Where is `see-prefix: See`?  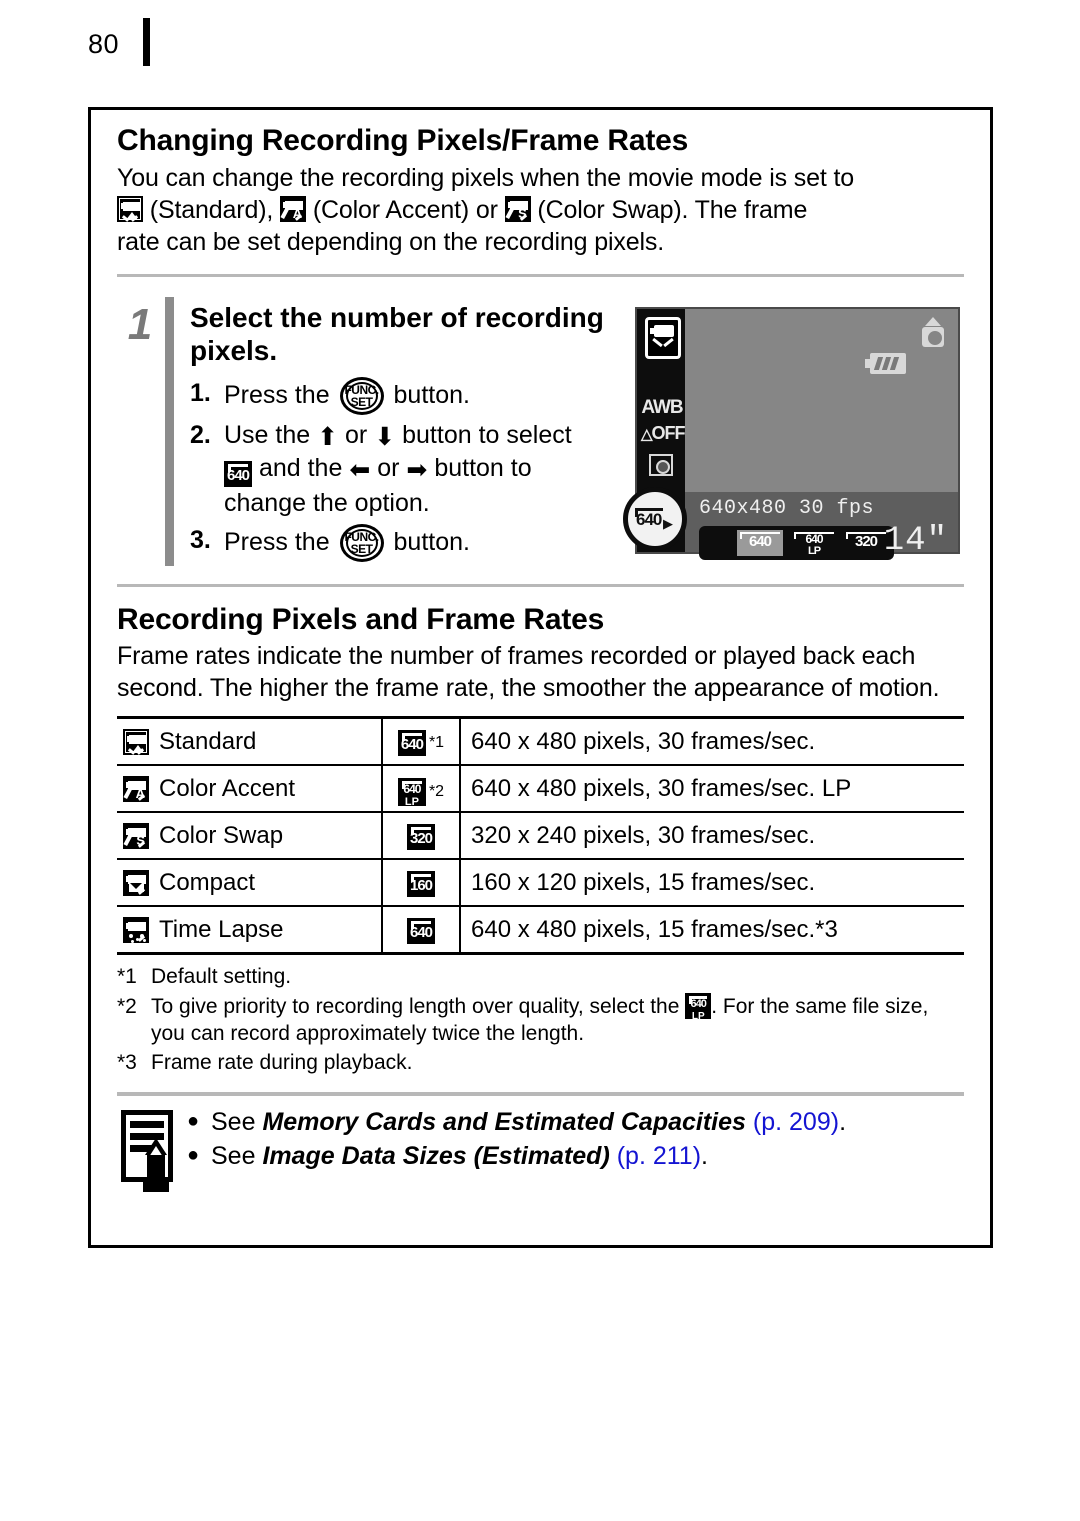
see-prefix: See is located at coordinates (237, 1122).